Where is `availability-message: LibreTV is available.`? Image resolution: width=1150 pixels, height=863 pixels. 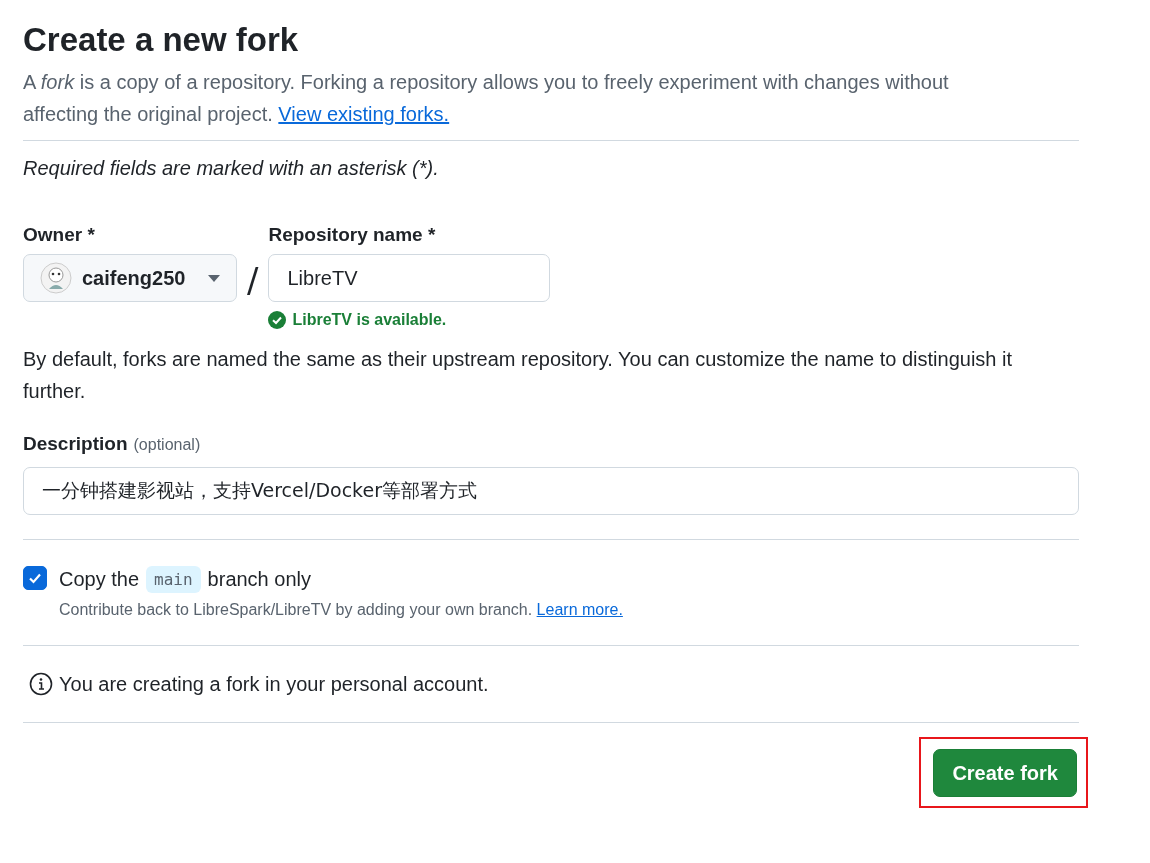
availability-message: LibreTV is available. is located at coordinates (369, 320).